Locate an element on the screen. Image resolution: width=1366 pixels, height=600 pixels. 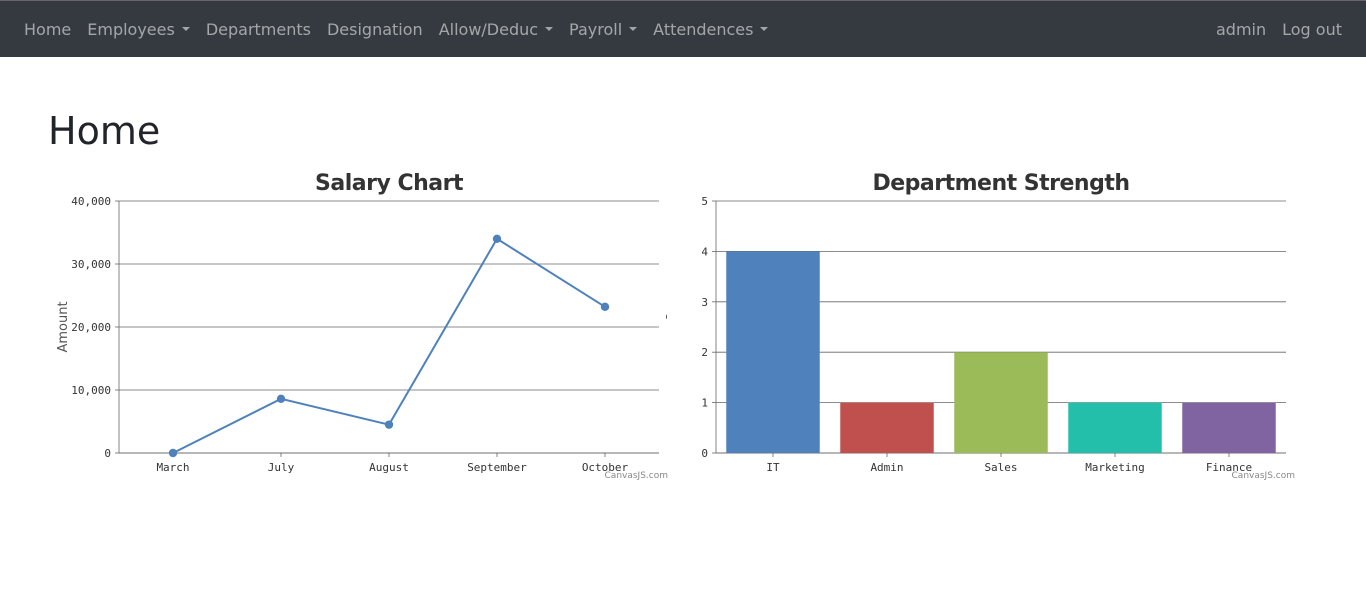
nav-user-label: admin is located at coordinates (1241, 29).